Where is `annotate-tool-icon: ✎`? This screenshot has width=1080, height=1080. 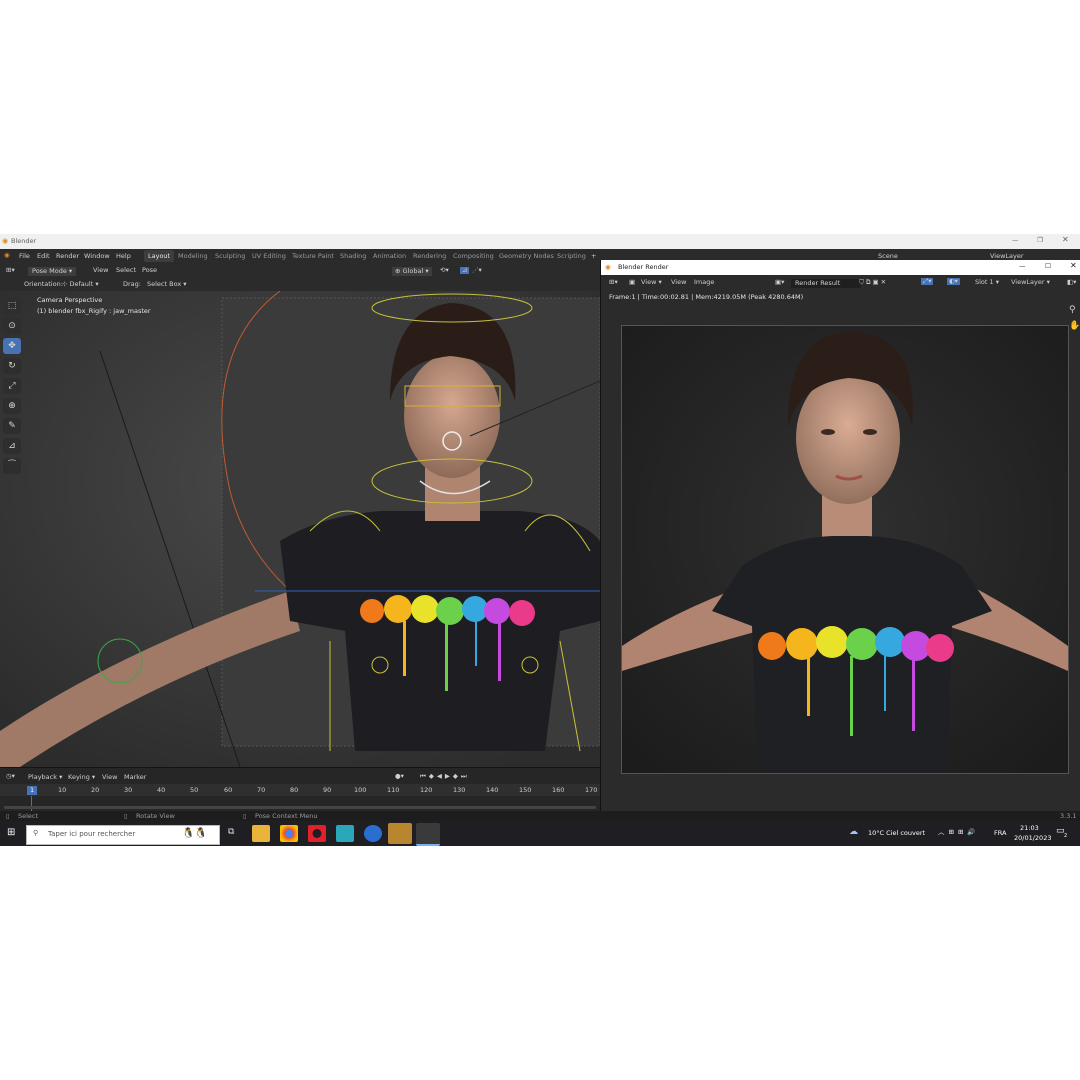
annotate-tool-icon: ✎ is located at coordinates (12, 426).